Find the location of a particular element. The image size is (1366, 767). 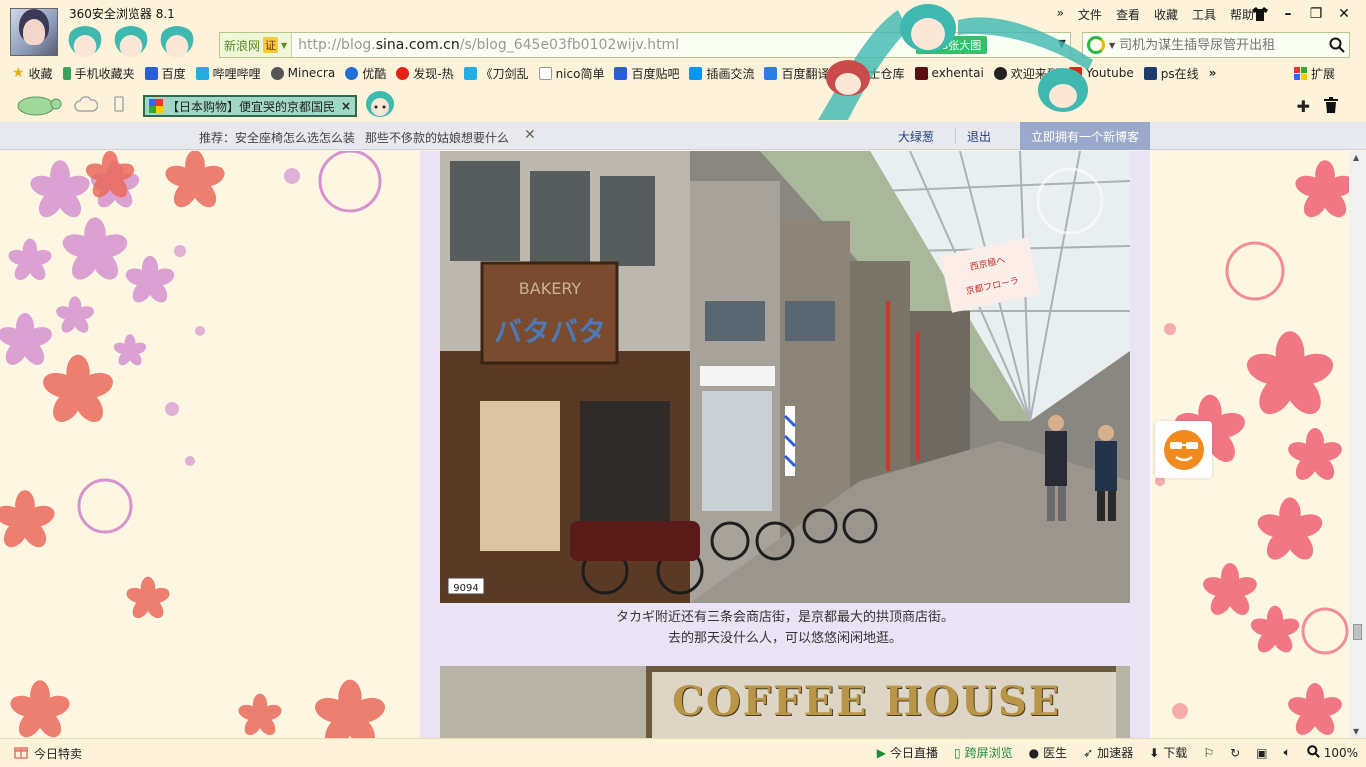

menu-tools: 工具 is located at coordinates (1204, 14).